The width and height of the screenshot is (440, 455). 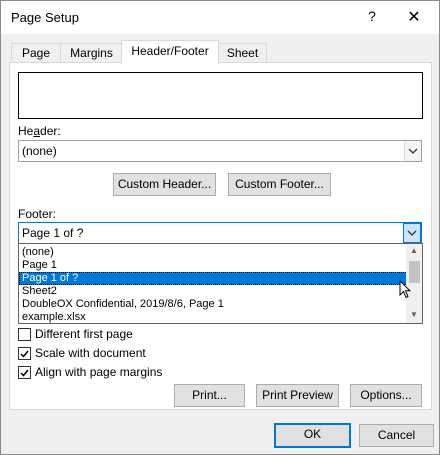 I want to click on mouse-cursor-icon, so click(x=405, y=289).